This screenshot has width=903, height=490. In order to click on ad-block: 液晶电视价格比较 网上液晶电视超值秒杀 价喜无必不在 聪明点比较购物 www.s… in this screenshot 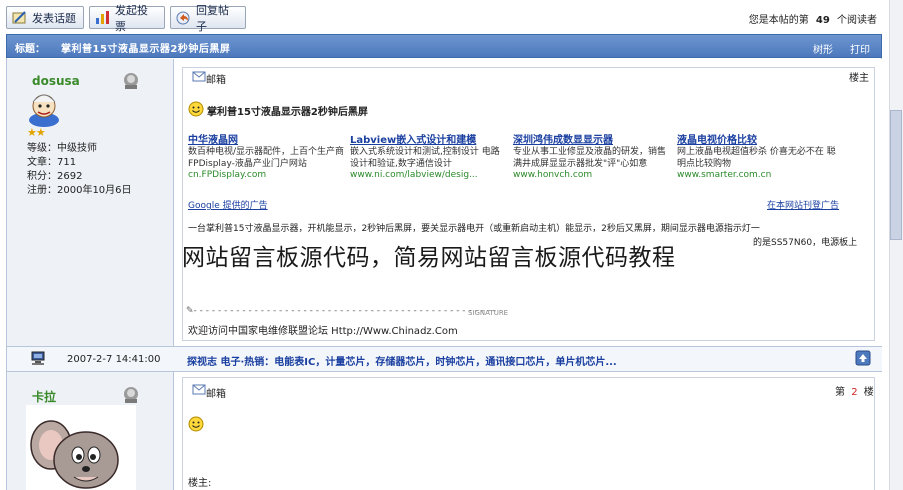, I will do `click(757, 155)`.